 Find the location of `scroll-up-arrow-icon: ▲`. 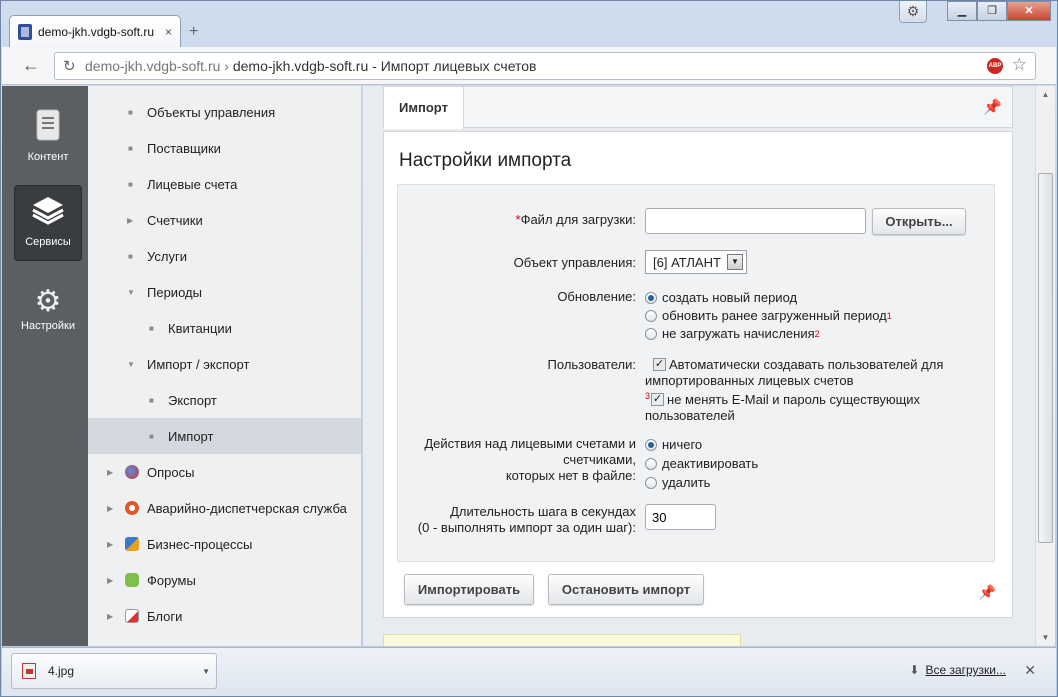

scroll-up-arrow-icon: ▲ is located at coordinates (1045, 94).